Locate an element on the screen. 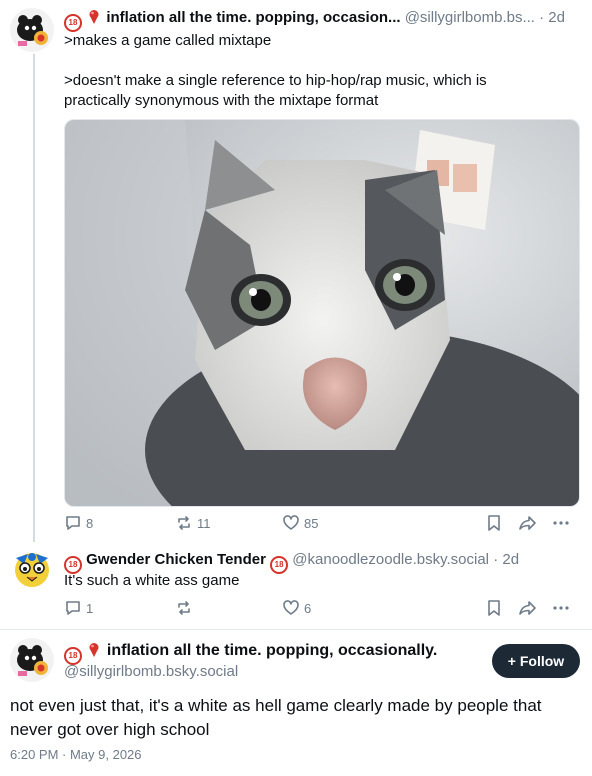 Image resolution: width=592 pixels, height=776 pixels. repost-button is located at coordinates (186, 608).